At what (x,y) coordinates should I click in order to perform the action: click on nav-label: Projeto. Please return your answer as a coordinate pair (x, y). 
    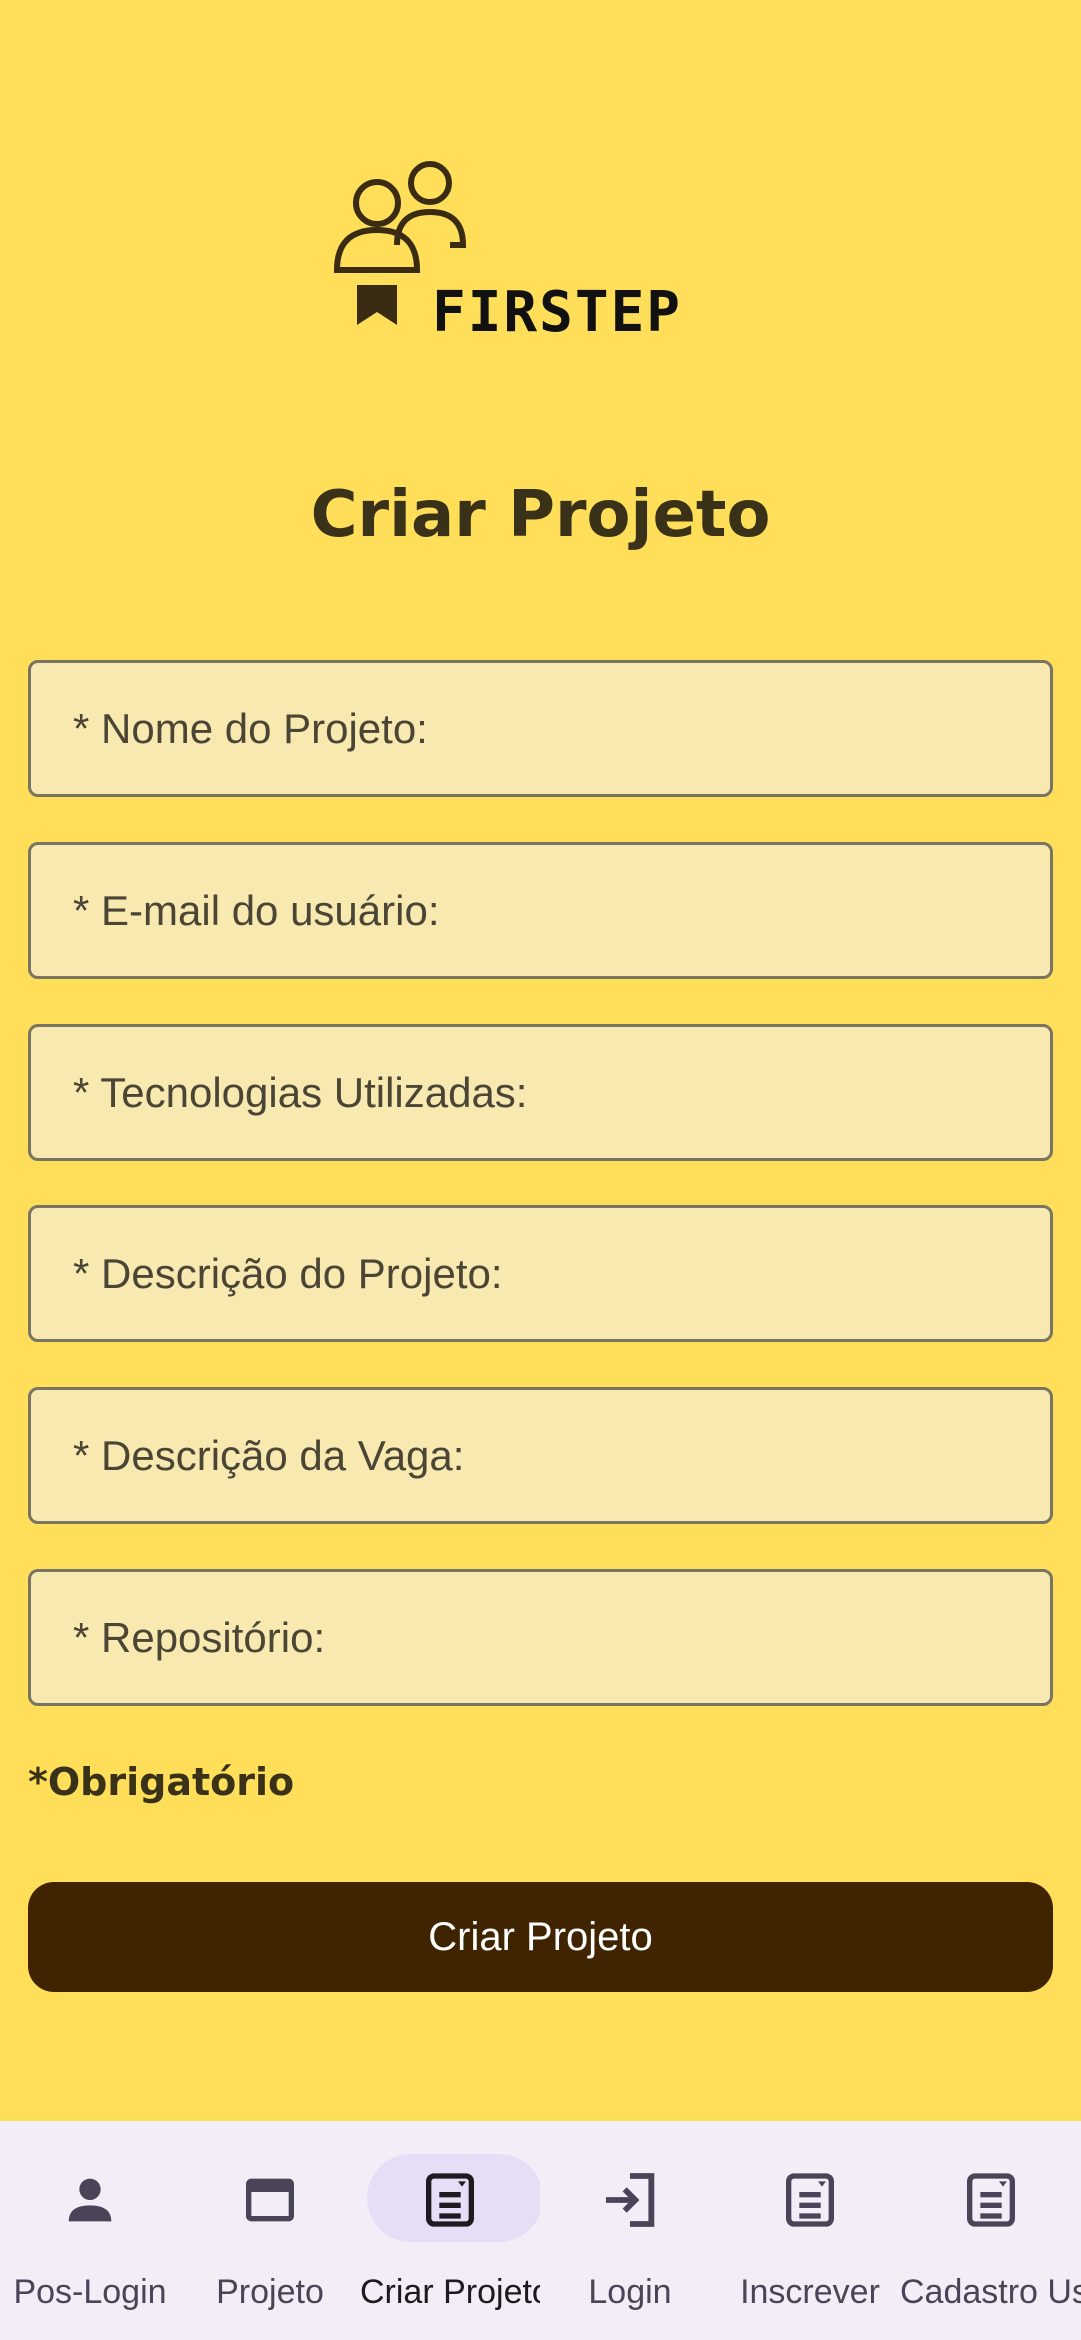
    Looking at the image, I should click on (270, 2292).